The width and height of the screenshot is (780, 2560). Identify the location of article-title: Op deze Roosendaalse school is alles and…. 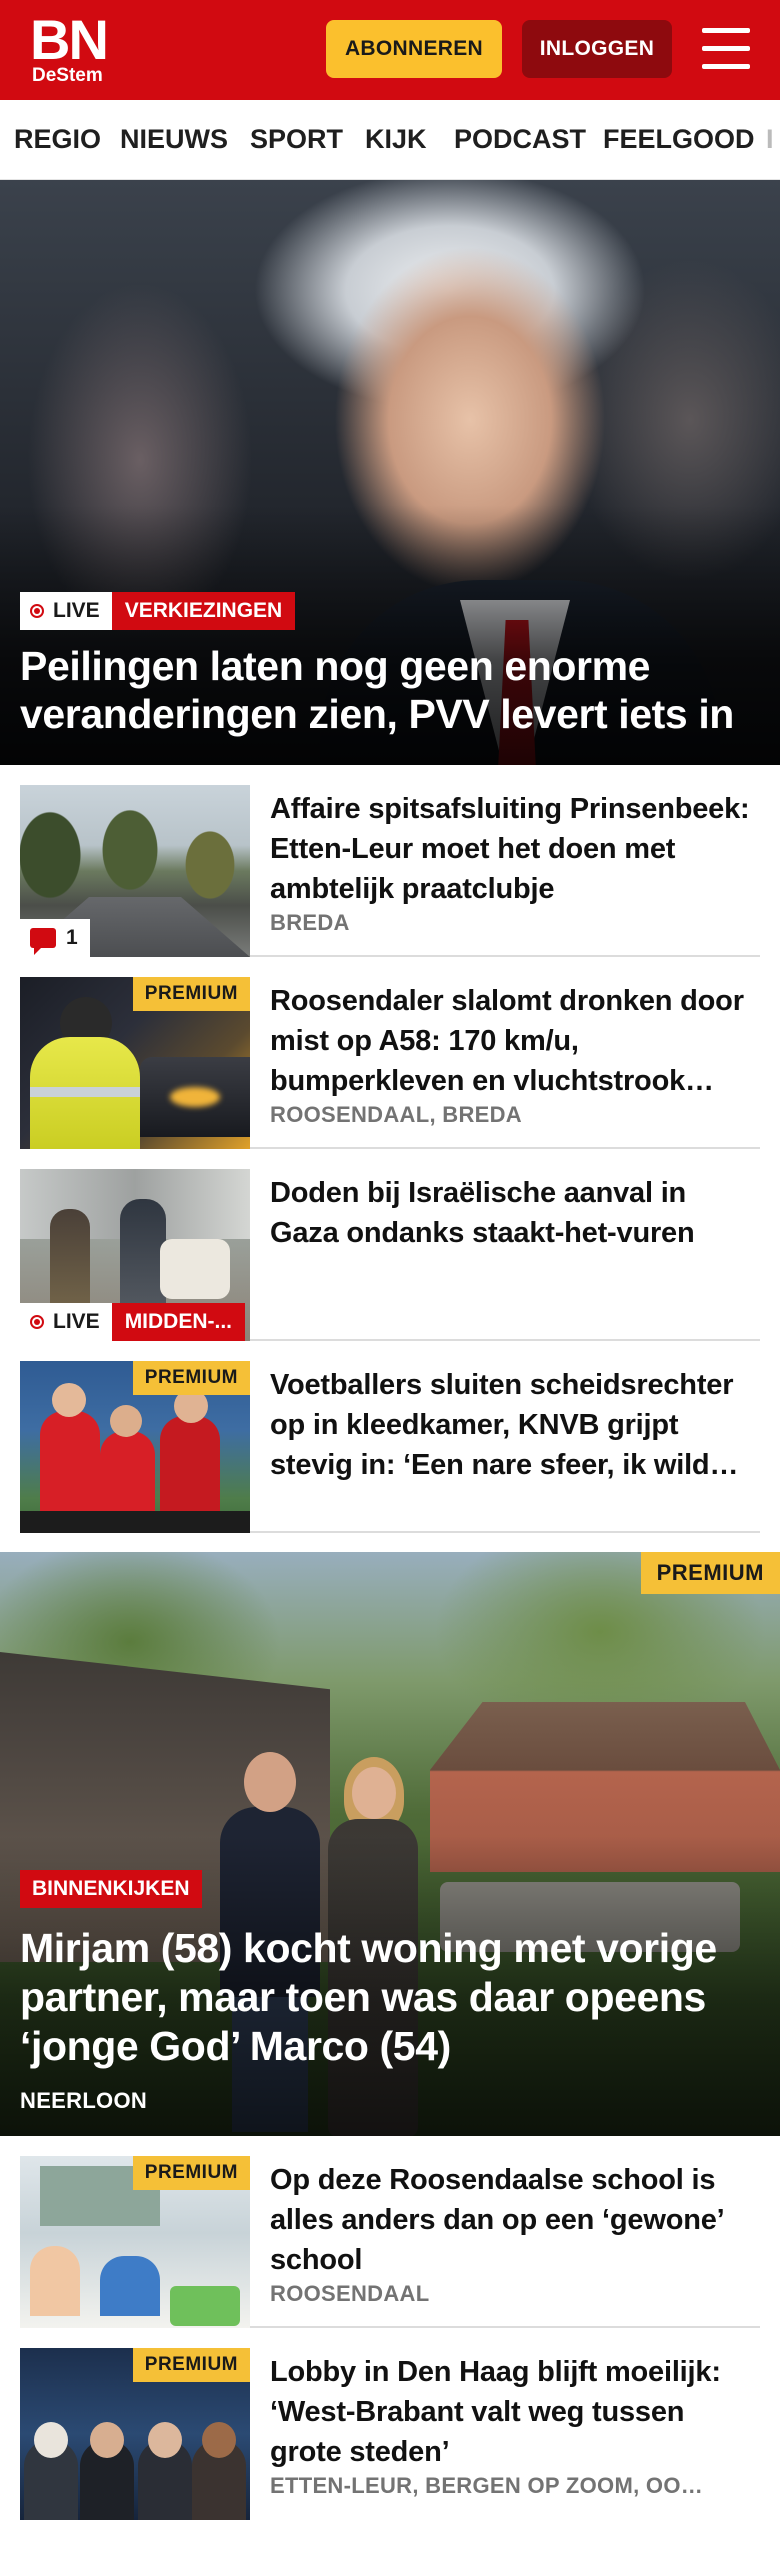
(515, 2220).